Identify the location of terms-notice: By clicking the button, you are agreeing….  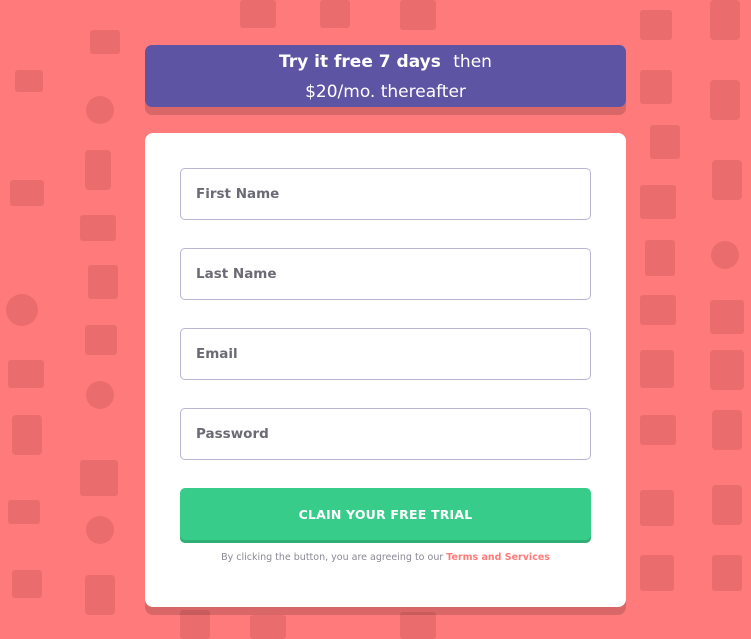
(385, 557).